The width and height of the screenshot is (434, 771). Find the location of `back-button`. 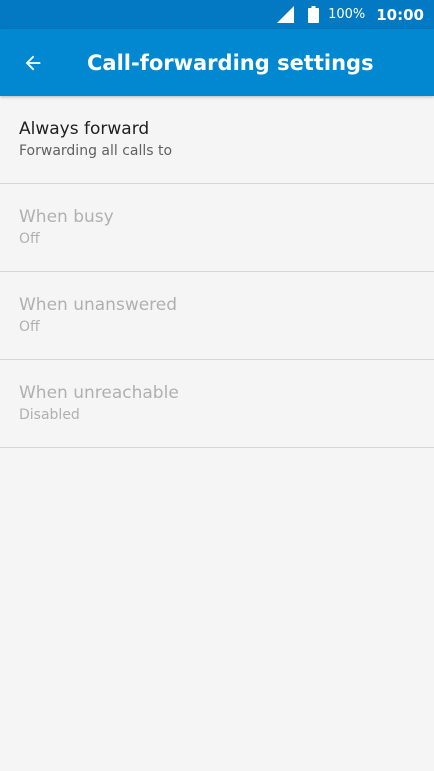

back-button is located at coordinates (33, 62).